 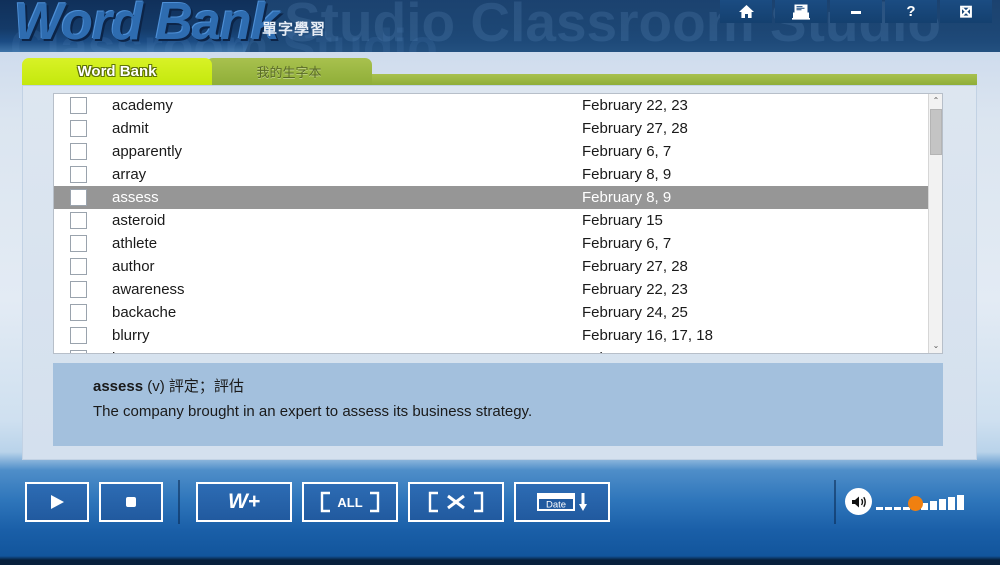 I want to click on select-all-button: ALL, so click(x=350, y=502).